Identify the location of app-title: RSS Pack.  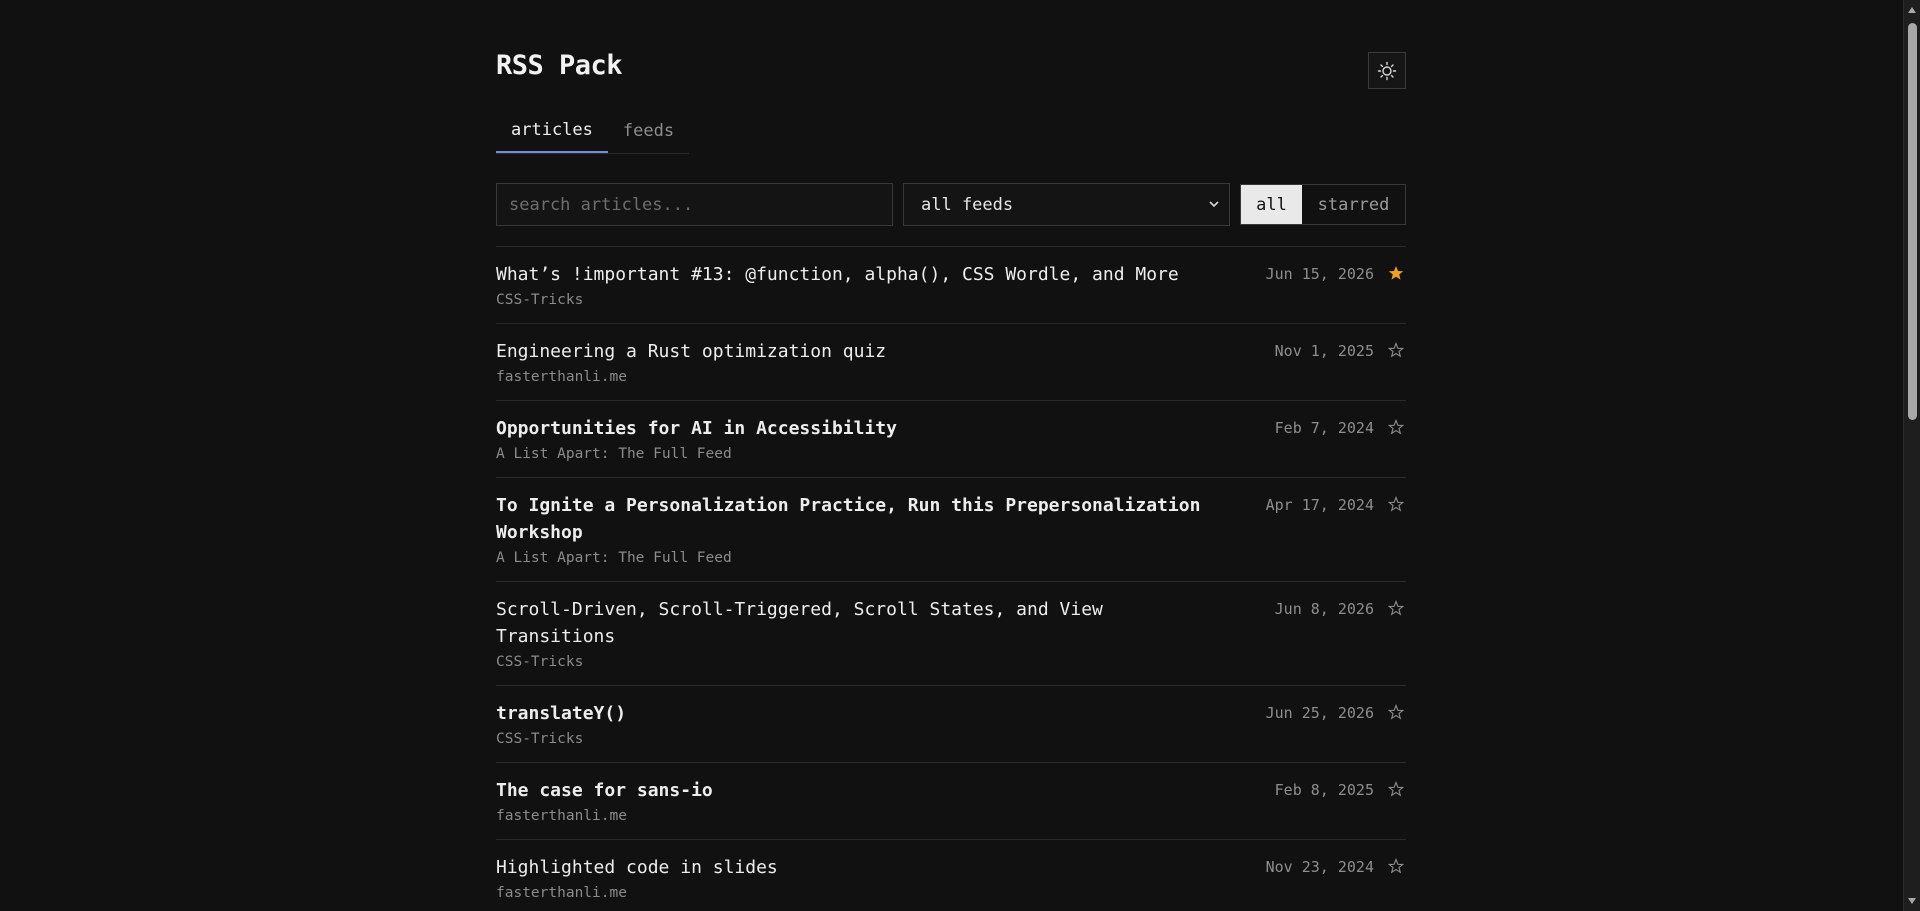
(559, 65).